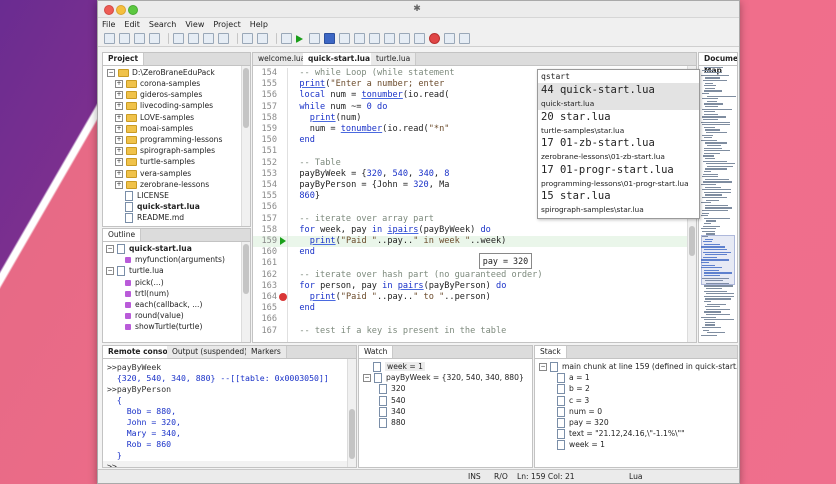  What do you see at coordinates (404, 38) in the screenshot?
I see `watch-icon` at bounding box center [404, 38].